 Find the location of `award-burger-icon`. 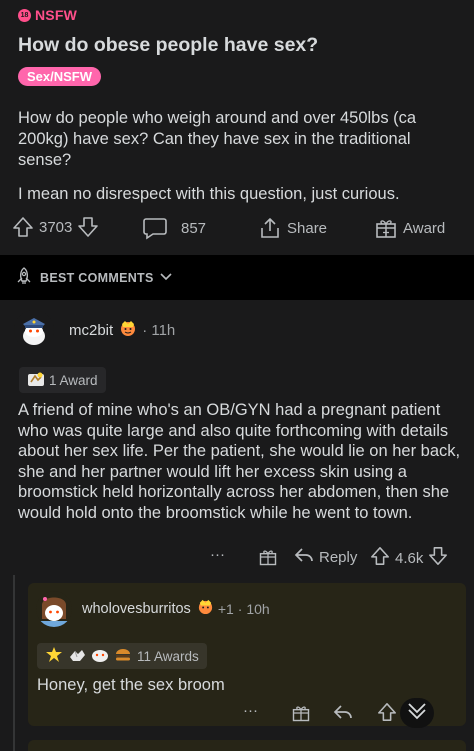

award-burger-icon is located at coordinates (123, 656).